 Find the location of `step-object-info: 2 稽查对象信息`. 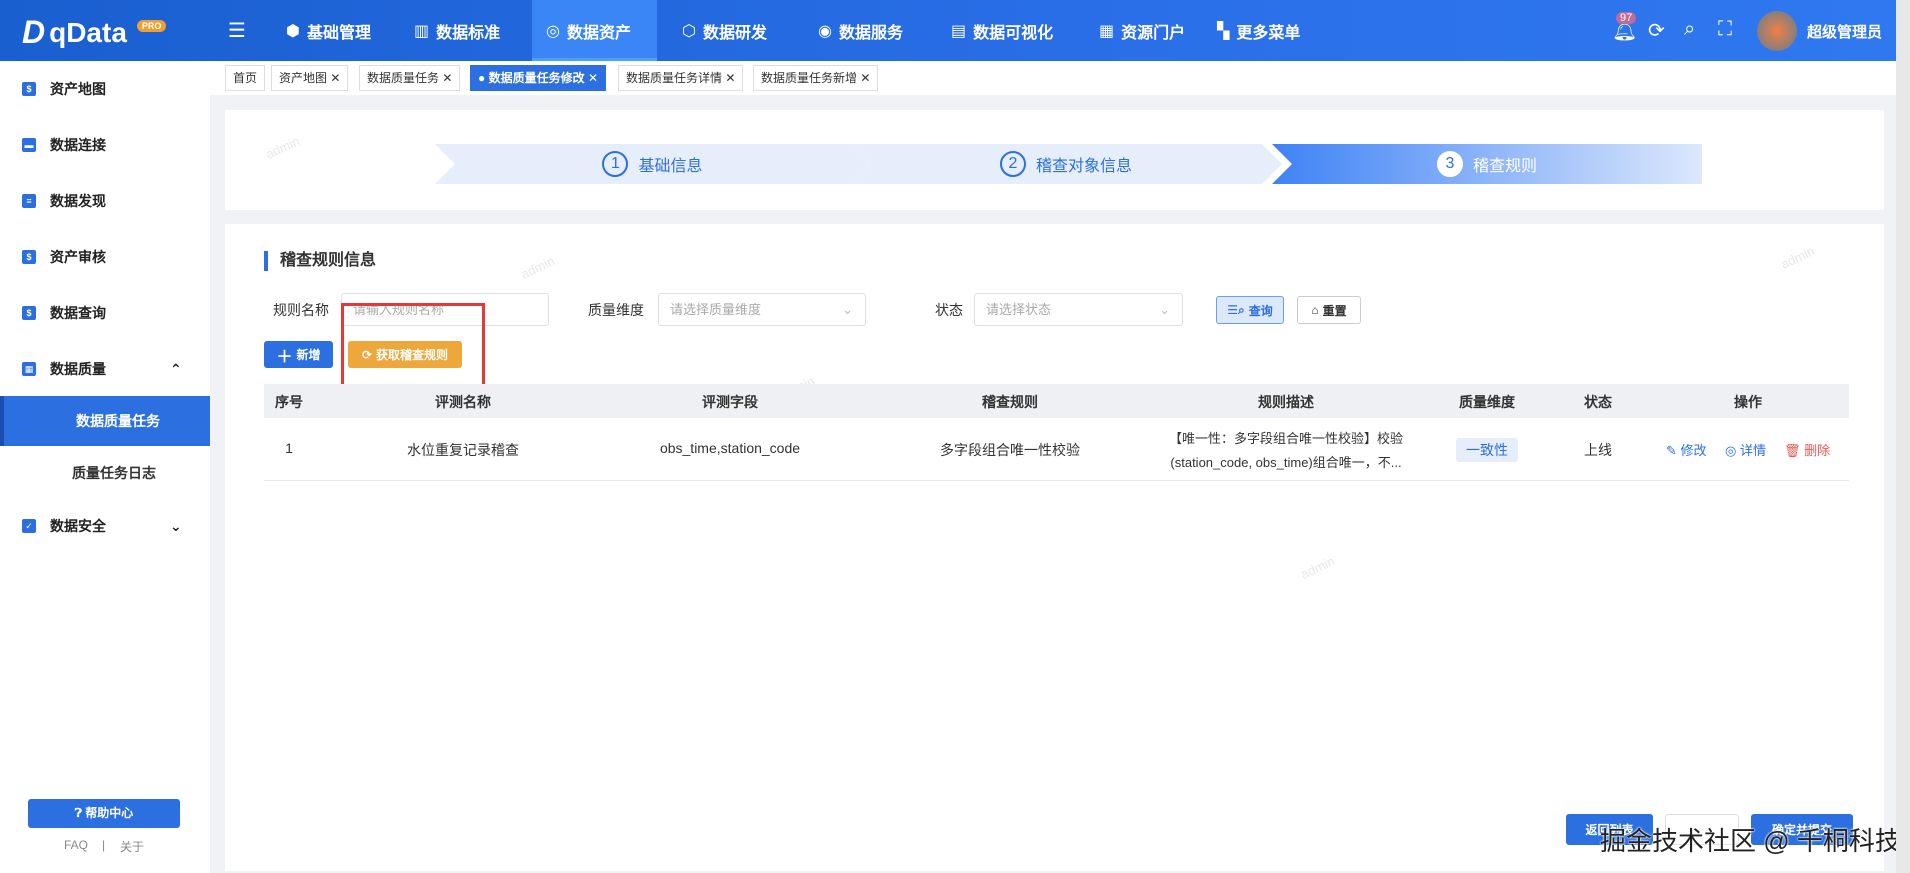

step-object-info: 2 稽查对象信息 is located at coordinates (1066, 164).